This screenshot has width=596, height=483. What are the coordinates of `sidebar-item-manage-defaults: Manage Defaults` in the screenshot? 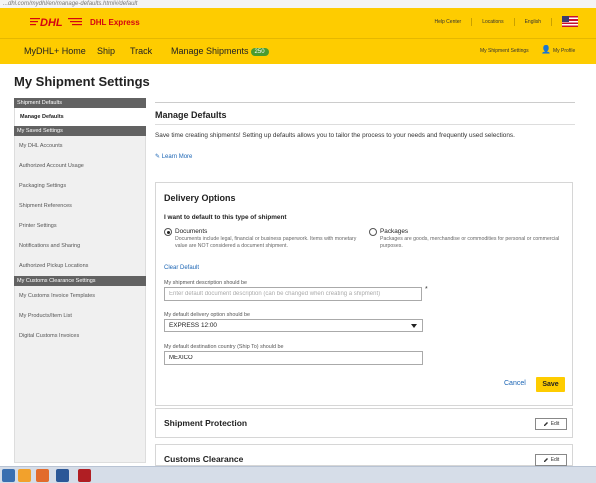 It's located at (80, 117).